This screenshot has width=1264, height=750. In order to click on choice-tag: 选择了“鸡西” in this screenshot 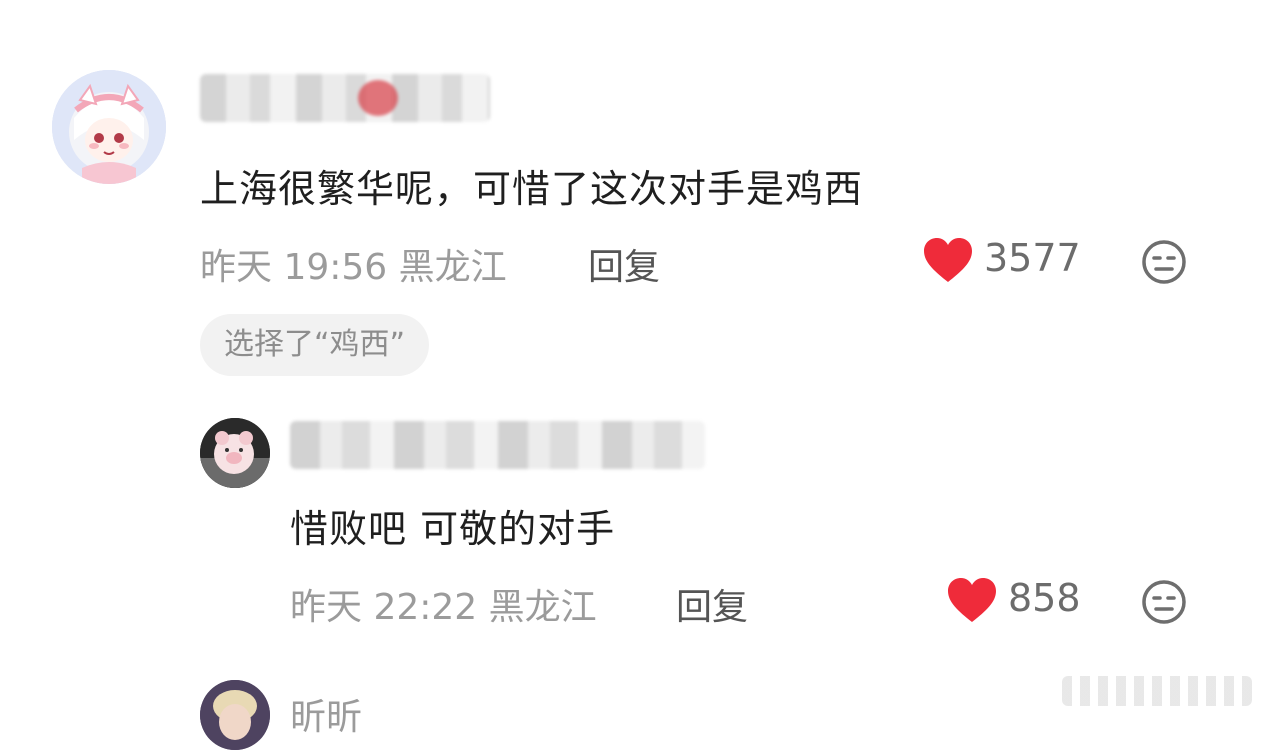, I will do `click(315, 345)`.